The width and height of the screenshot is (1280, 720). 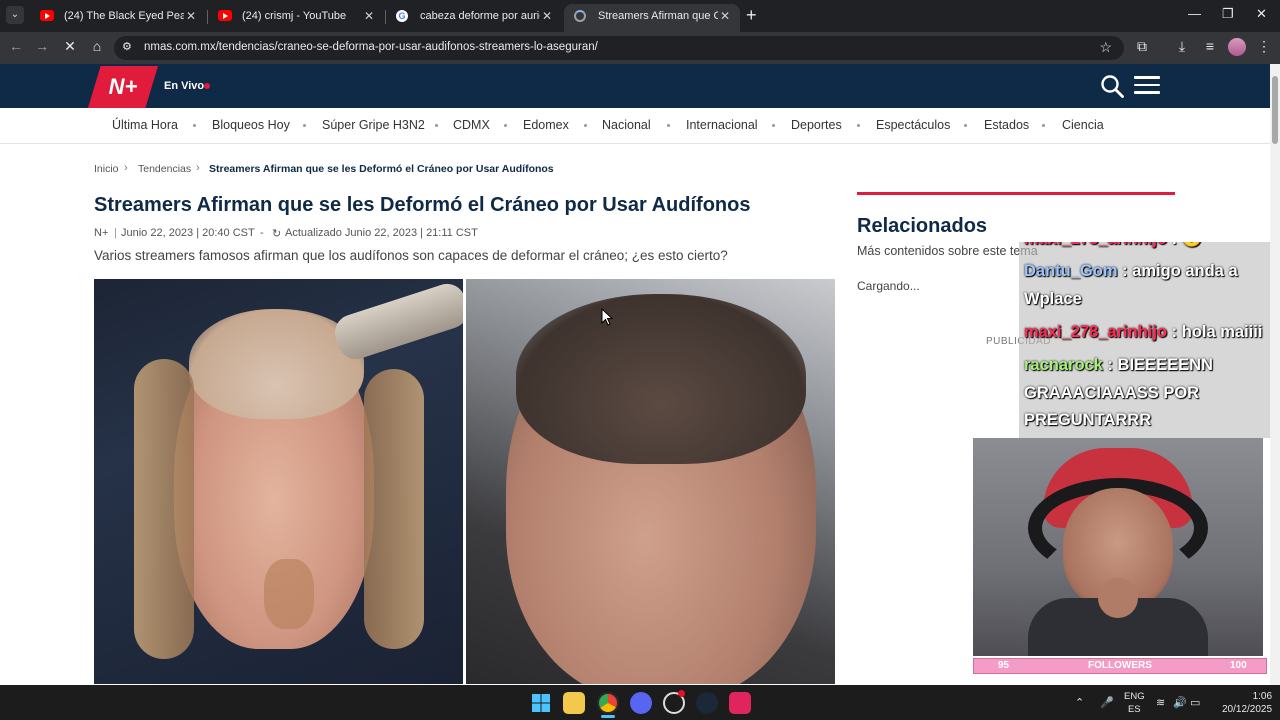 What do you see at coordinates (1194, 13) in the screenshot?
I see `minimize-icon: —` at bounding box center [1194, 13].